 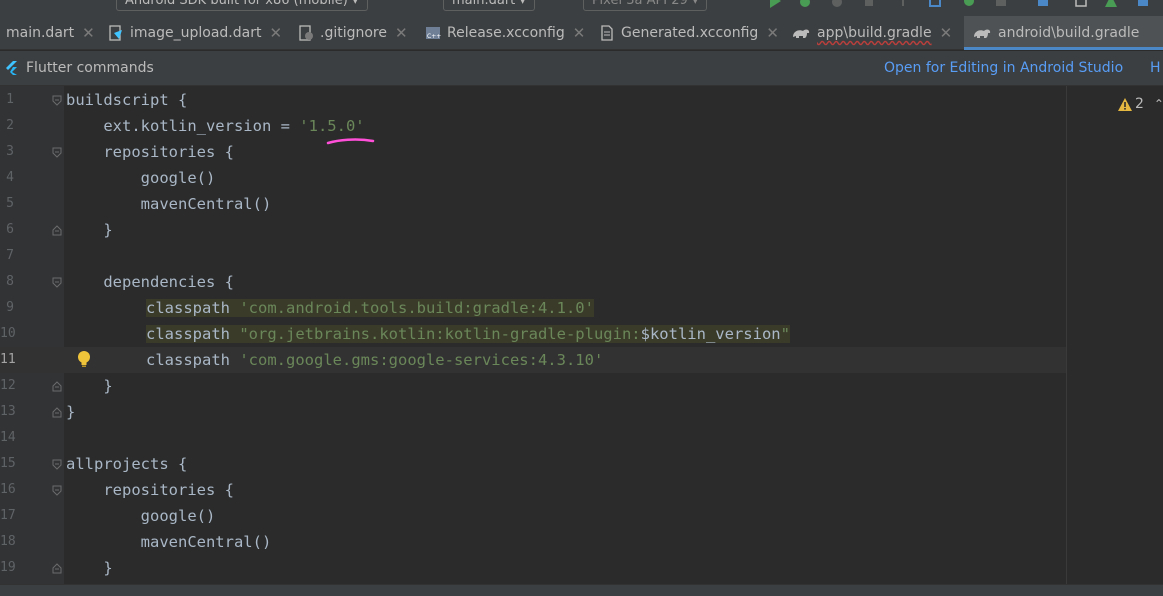 What do you see at coordinates (127, 464) in the screenshot?
I see `code-text: allprojects {` at bounding box center [127, 464].